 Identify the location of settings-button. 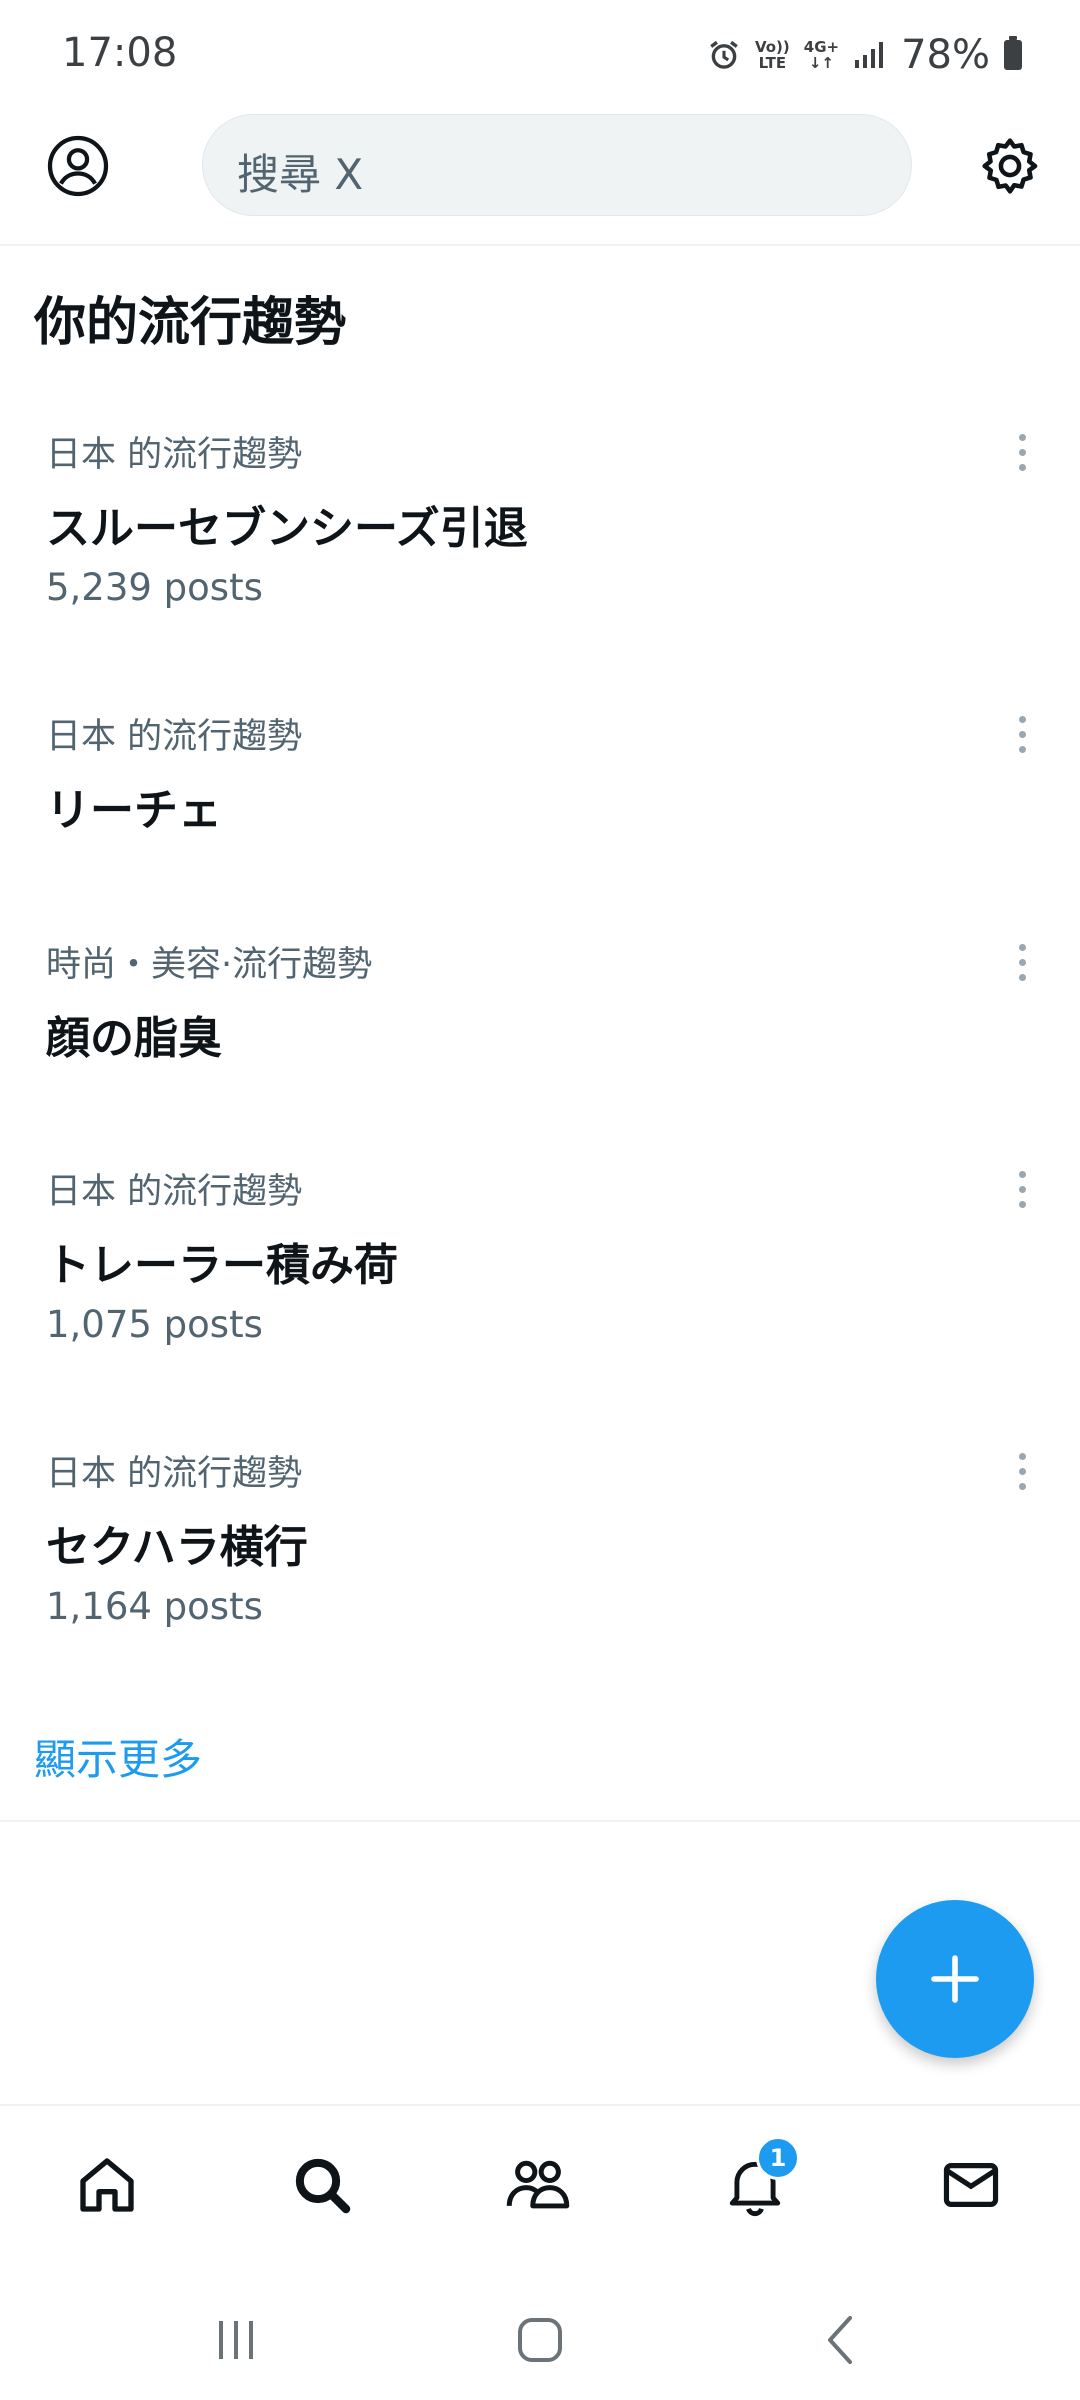
(1010, 166).